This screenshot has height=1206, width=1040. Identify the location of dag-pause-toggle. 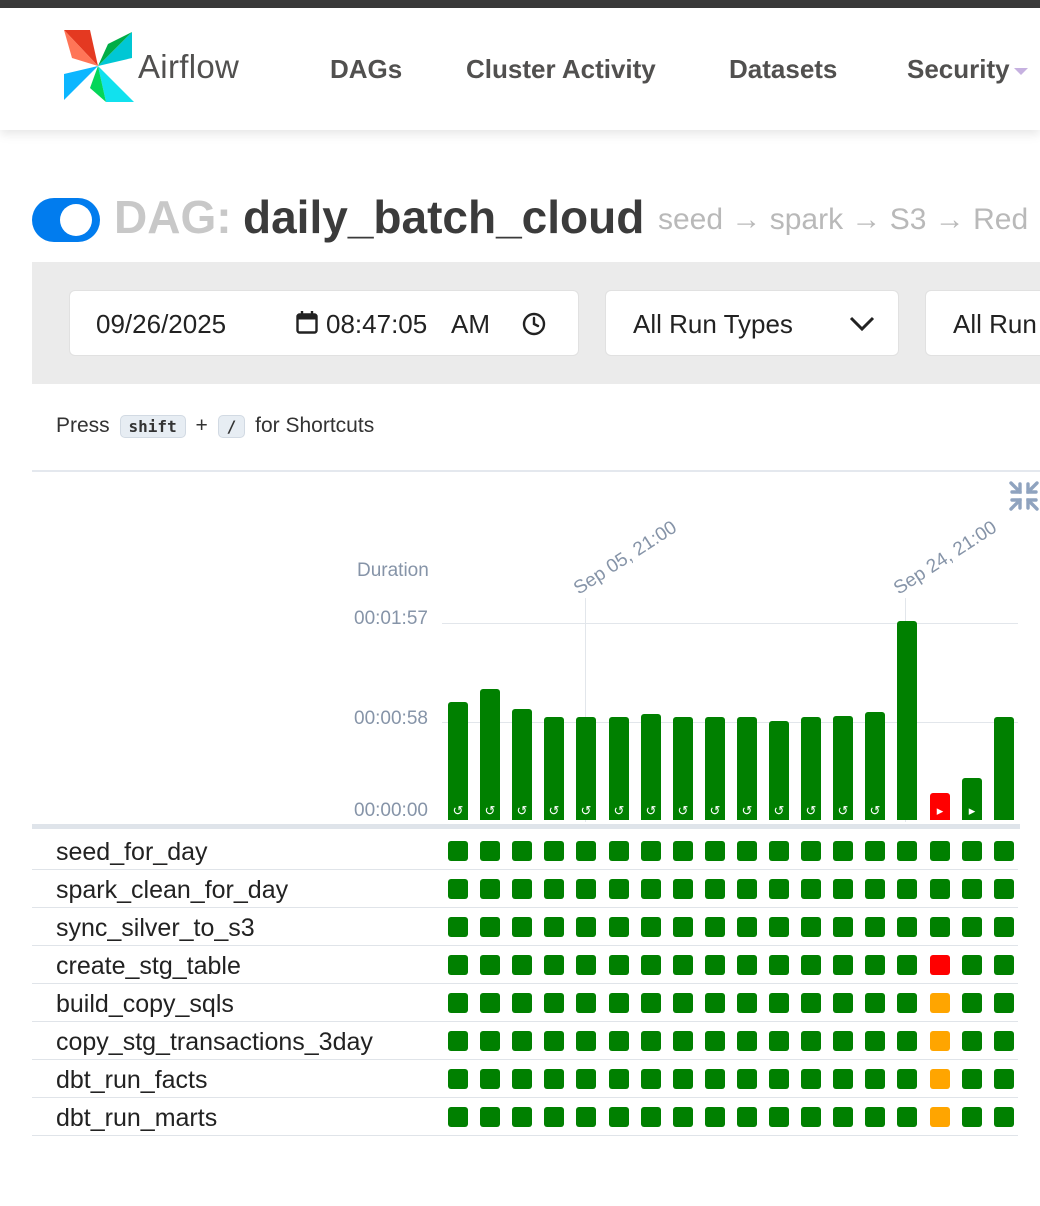
(66, 220).